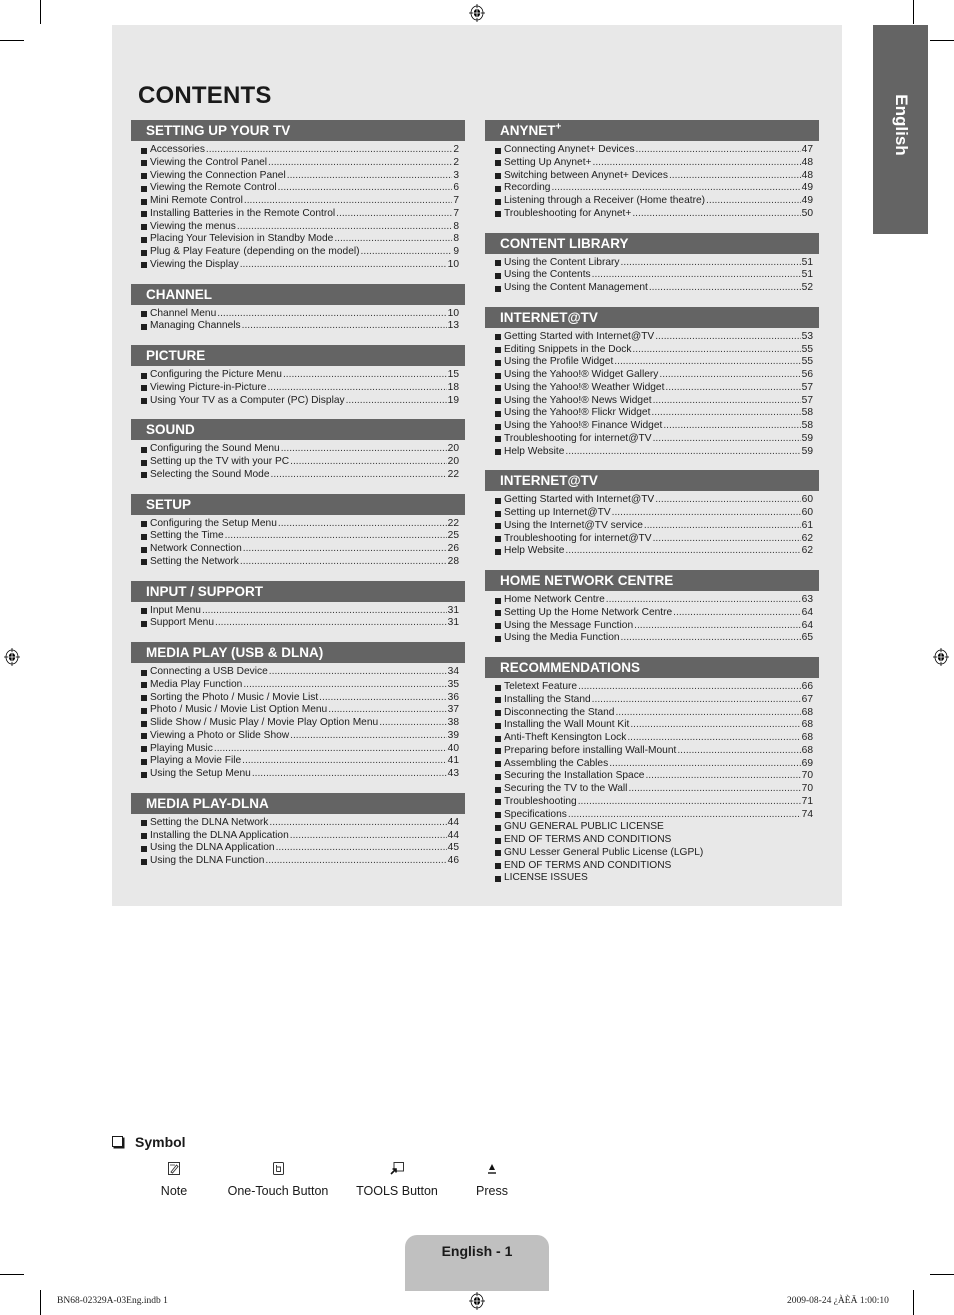 The height and width of the screenshot is (1315, 954). I want to click on toc-entry: Using the Media Function 65, so click(654, 638).